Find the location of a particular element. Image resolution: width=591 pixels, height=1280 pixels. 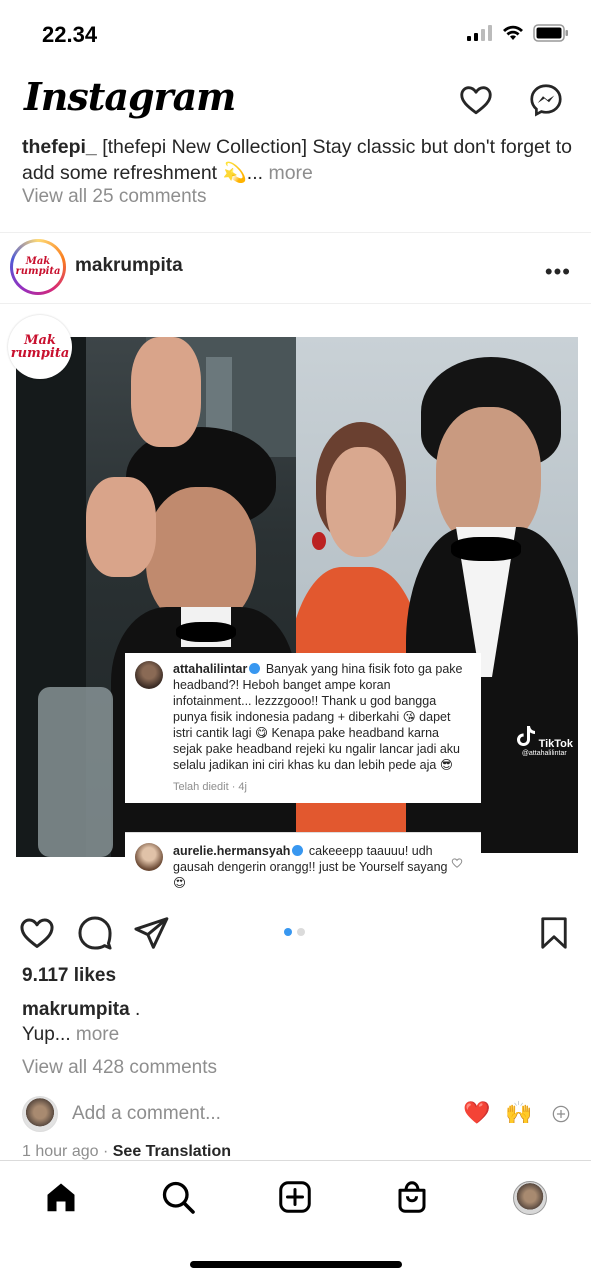

comment-username: aurelie.hermansyah is located at coordinates (232, 851).